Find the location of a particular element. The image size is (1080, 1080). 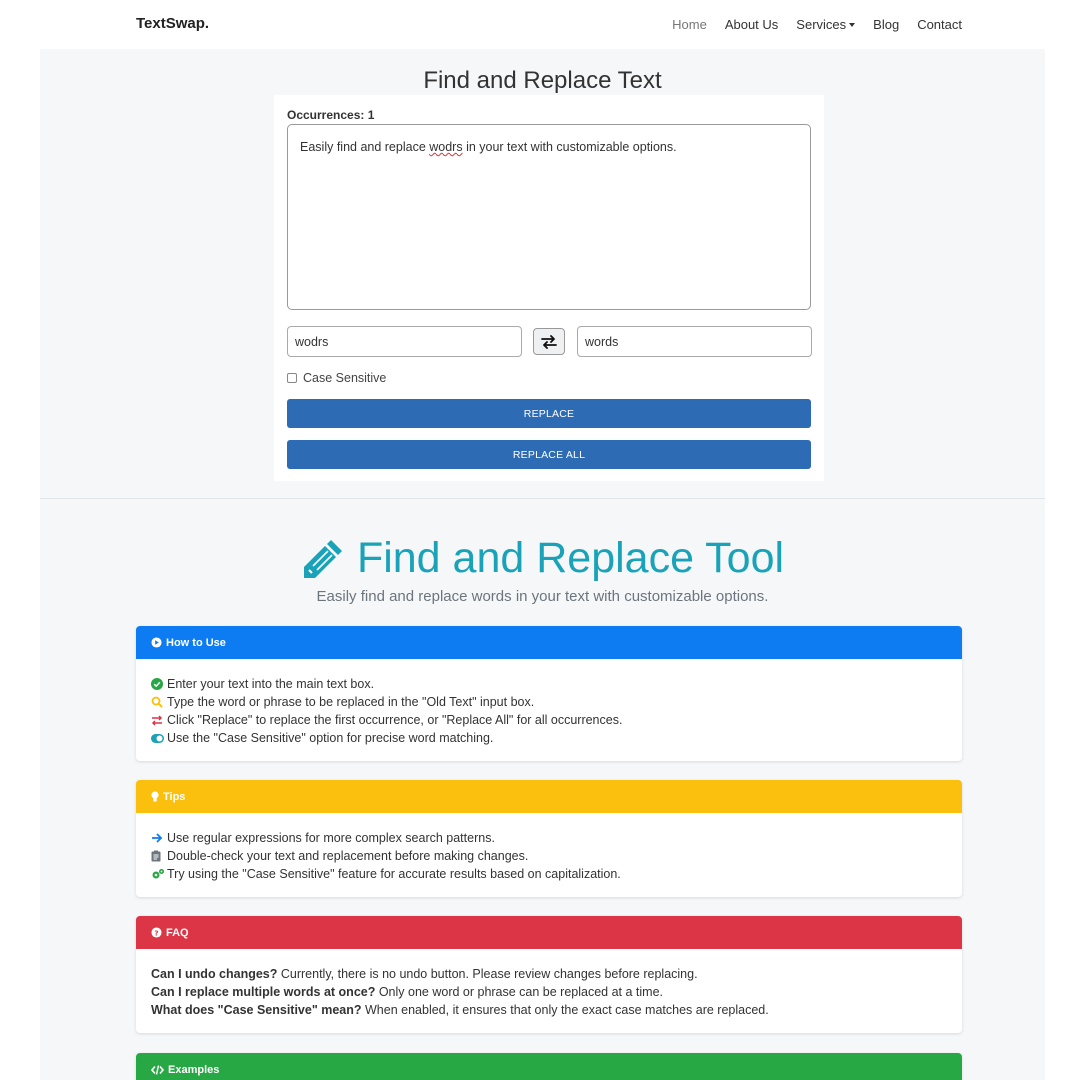

faq-title: FAQ is located at coordinates (177, 932).